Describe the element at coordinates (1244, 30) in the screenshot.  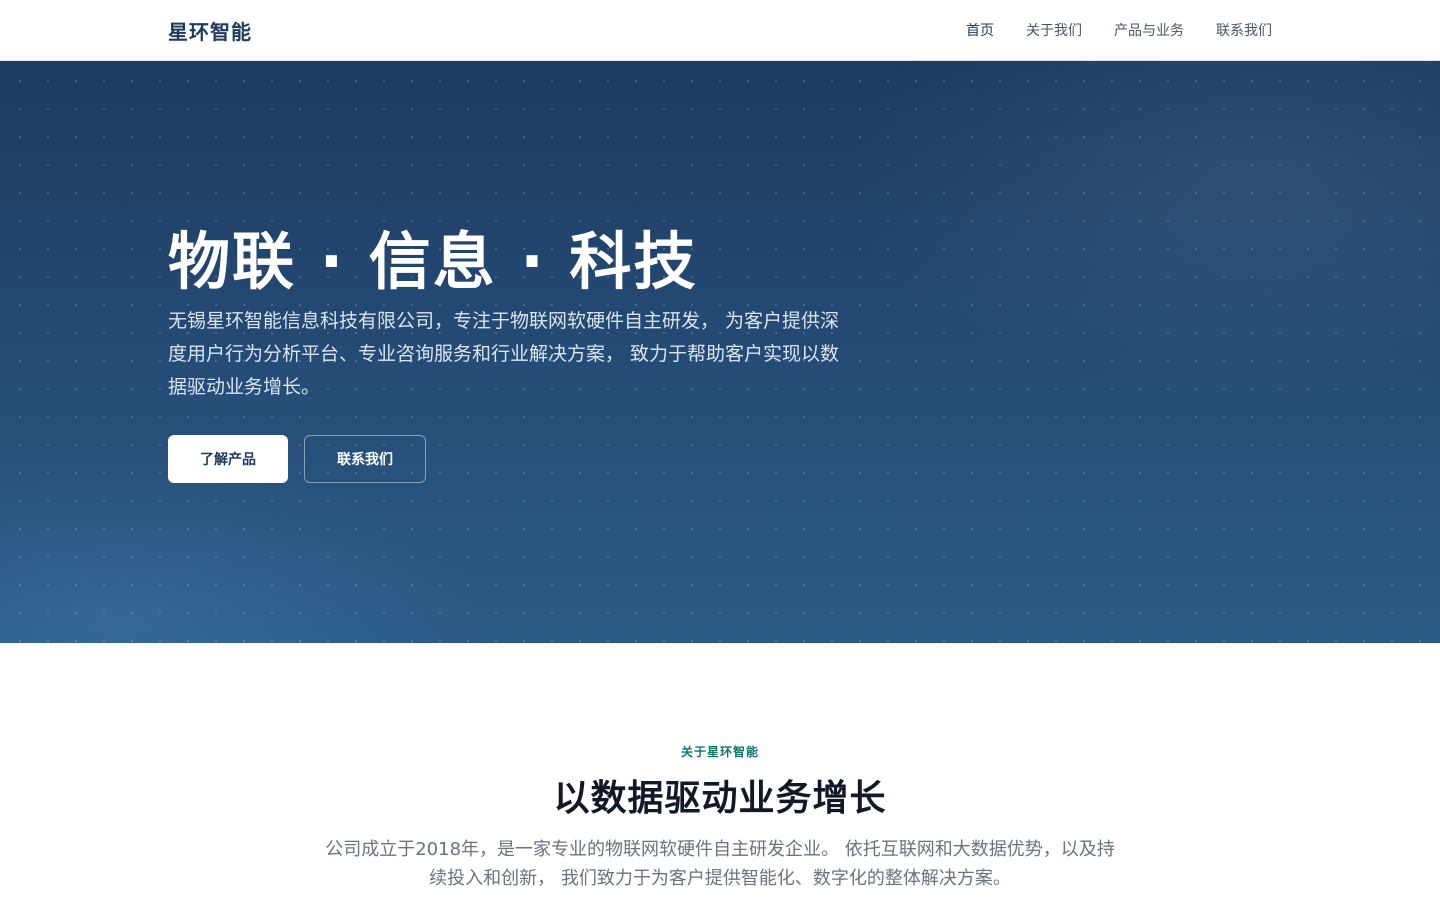
I see `nav-link-contact: 联系我们` at that location.